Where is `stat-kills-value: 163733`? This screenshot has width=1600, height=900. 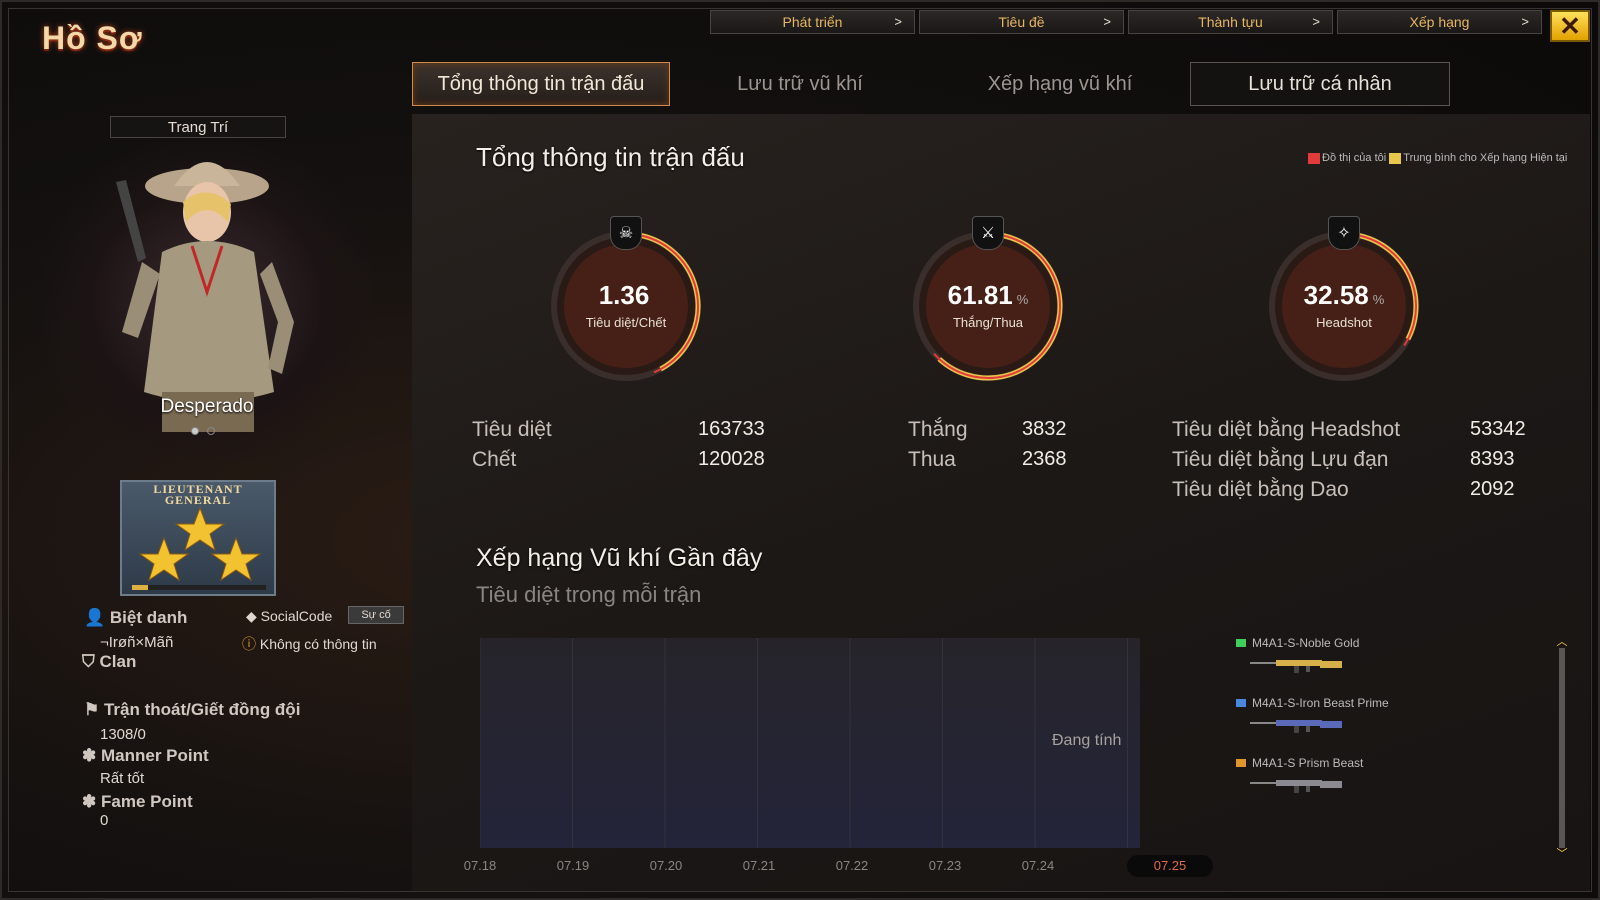 stat-kills-value: 163733 is located at coordinates (731, 429).